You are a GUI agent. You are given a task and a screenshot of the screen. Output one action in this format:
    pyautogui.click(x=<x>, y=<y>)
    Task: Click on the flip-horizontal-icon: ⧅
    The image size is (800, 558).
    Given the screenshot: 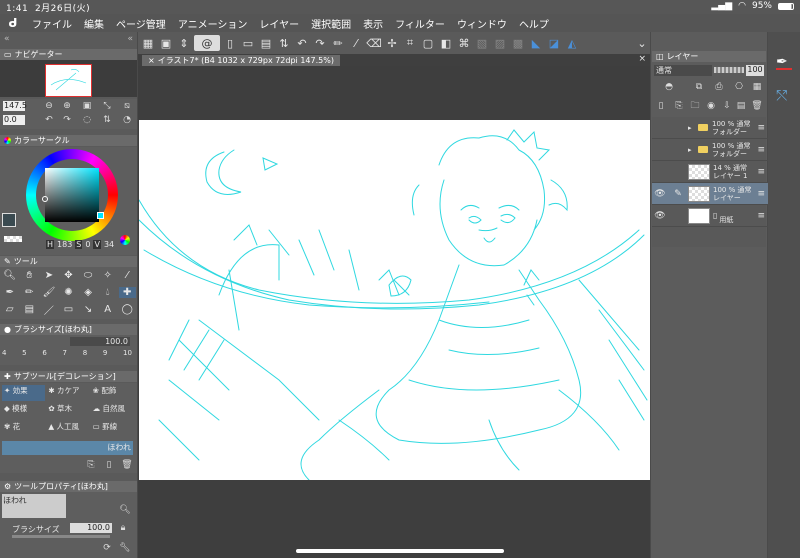 What is the action you would take?
    pyautogui.click(x=127, y=106)
    